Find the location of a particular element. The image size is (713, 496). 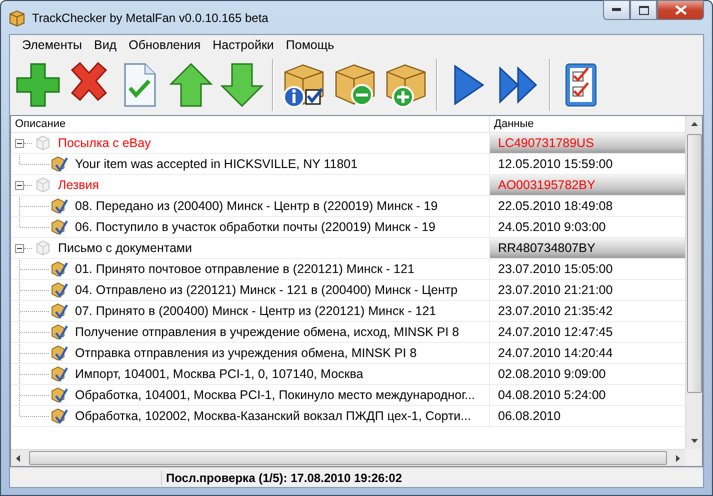

event-description: 08. Передано из (200400) Минск - Центр в (220019) Минск - 19 is located at coordinates (256, 206).